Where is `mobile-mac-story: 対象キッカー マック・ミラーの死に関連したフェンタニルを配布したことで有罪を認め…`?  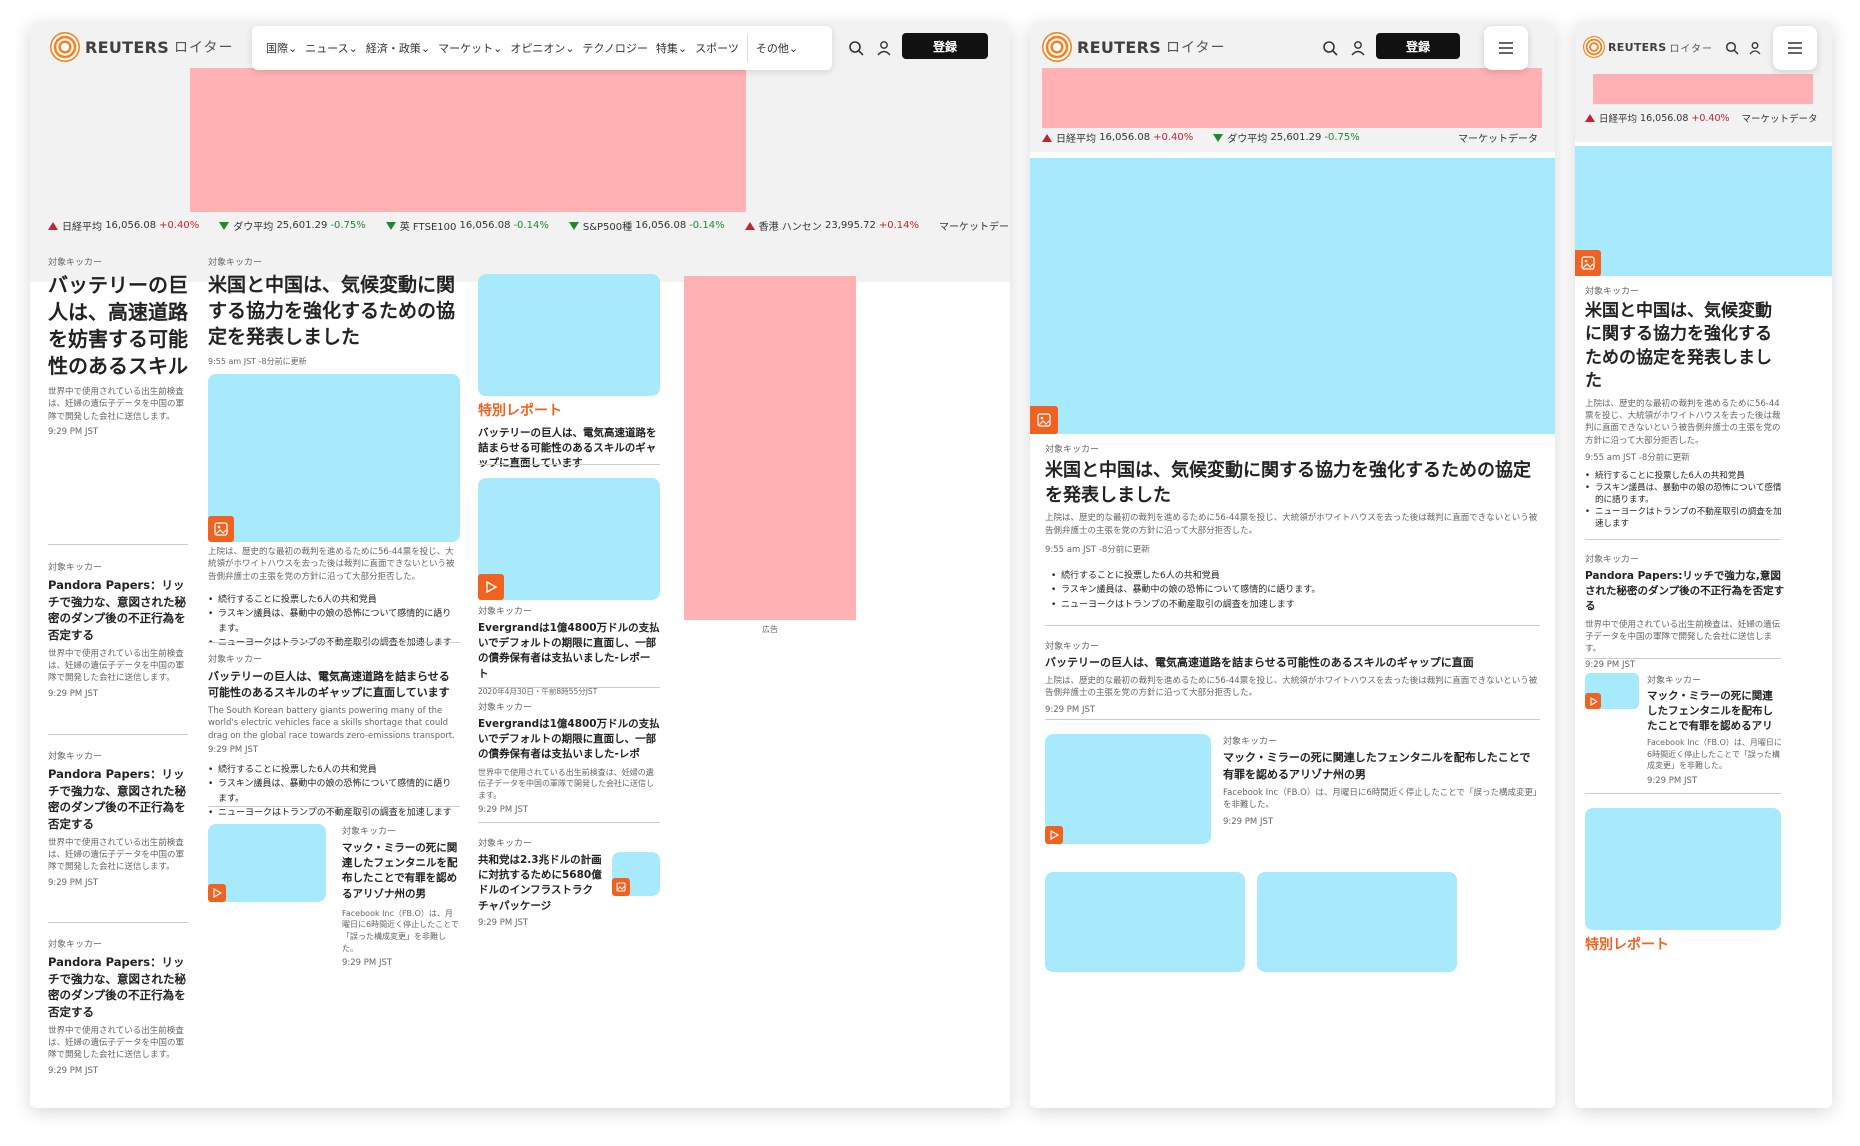 mobile-mac-story: 対象キッカー マック・ミラーの死に関連したフェンタニルを配布したことで有罪を認め… is located at coordinates (1715, 729).